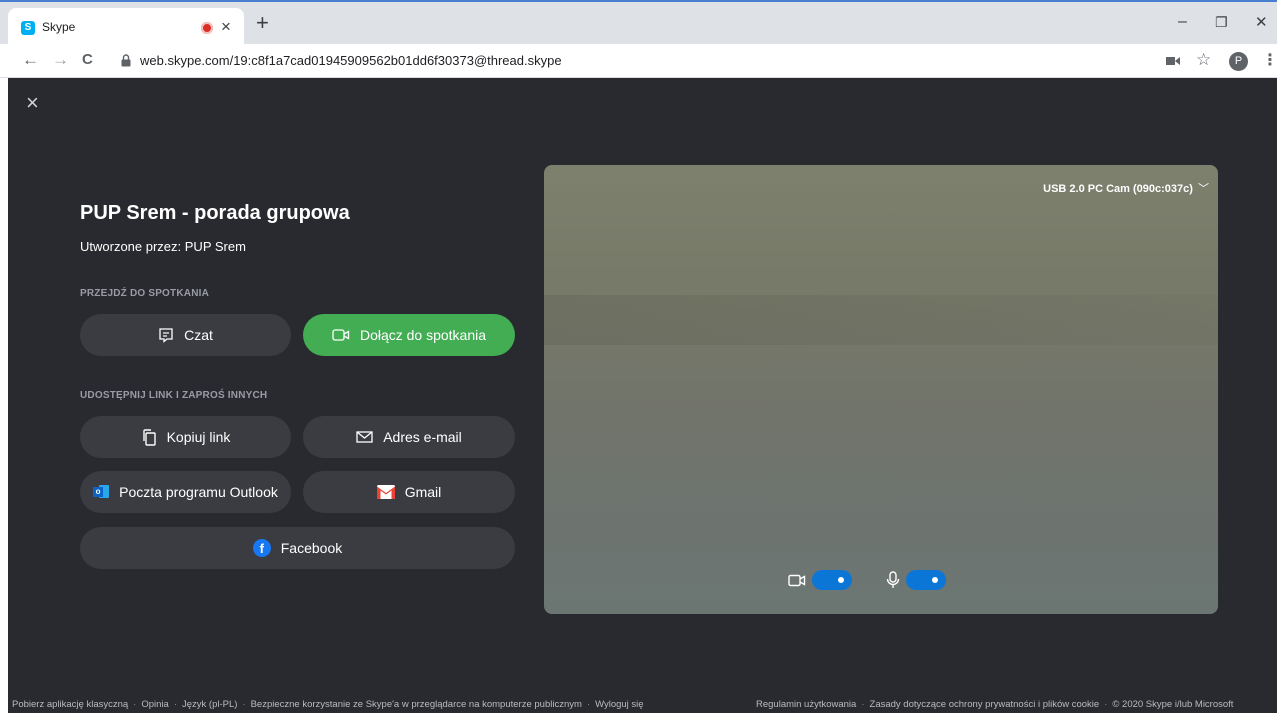  Describe the element at coordinates (28, 28) in the screenshot. I see `skype-favicon-icon: S` at that location.